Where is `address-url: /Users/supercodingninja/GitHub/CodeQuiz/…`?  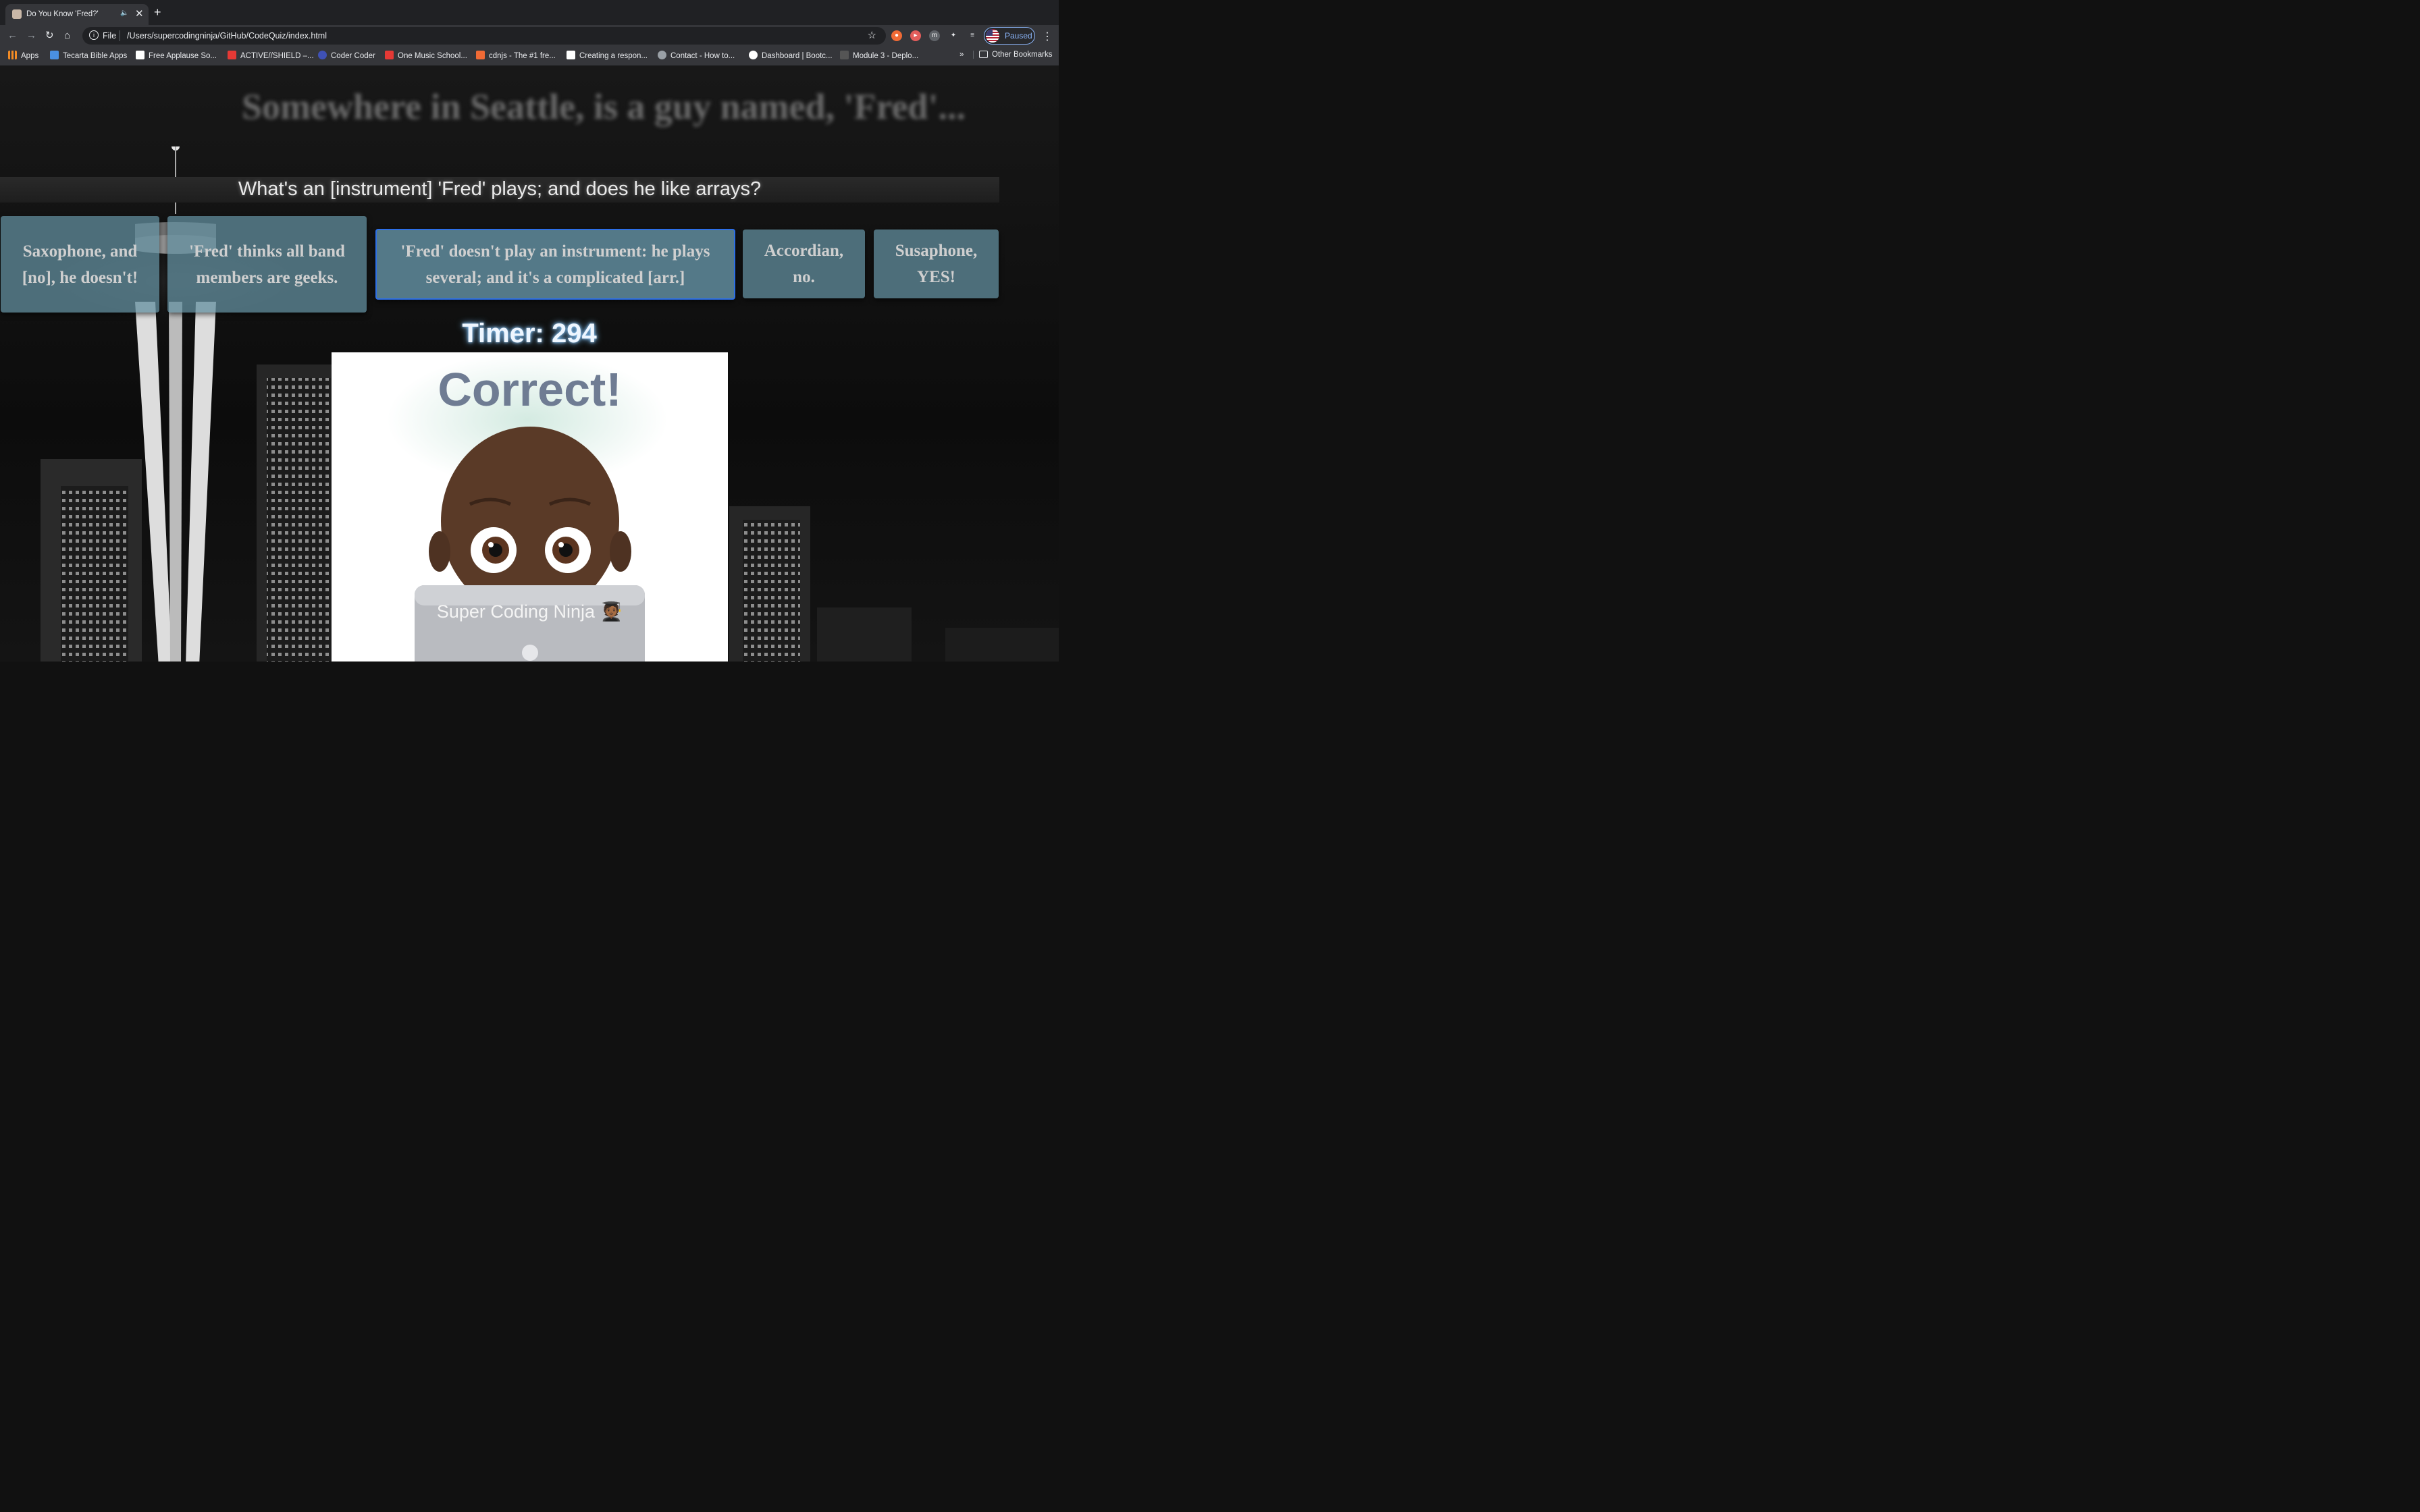
address-url: /Users/supercodingninja/GitHub/CodeQuiz/… is located at coordinates (227, 35).